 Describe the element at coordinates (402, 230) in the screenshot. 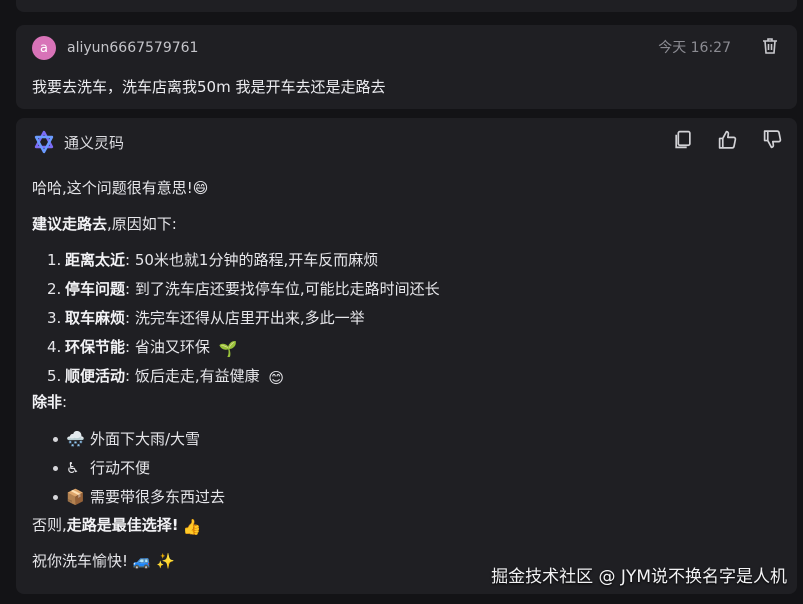

I see `ai-suggestion: 建议走路去,原因如下:` at that location.